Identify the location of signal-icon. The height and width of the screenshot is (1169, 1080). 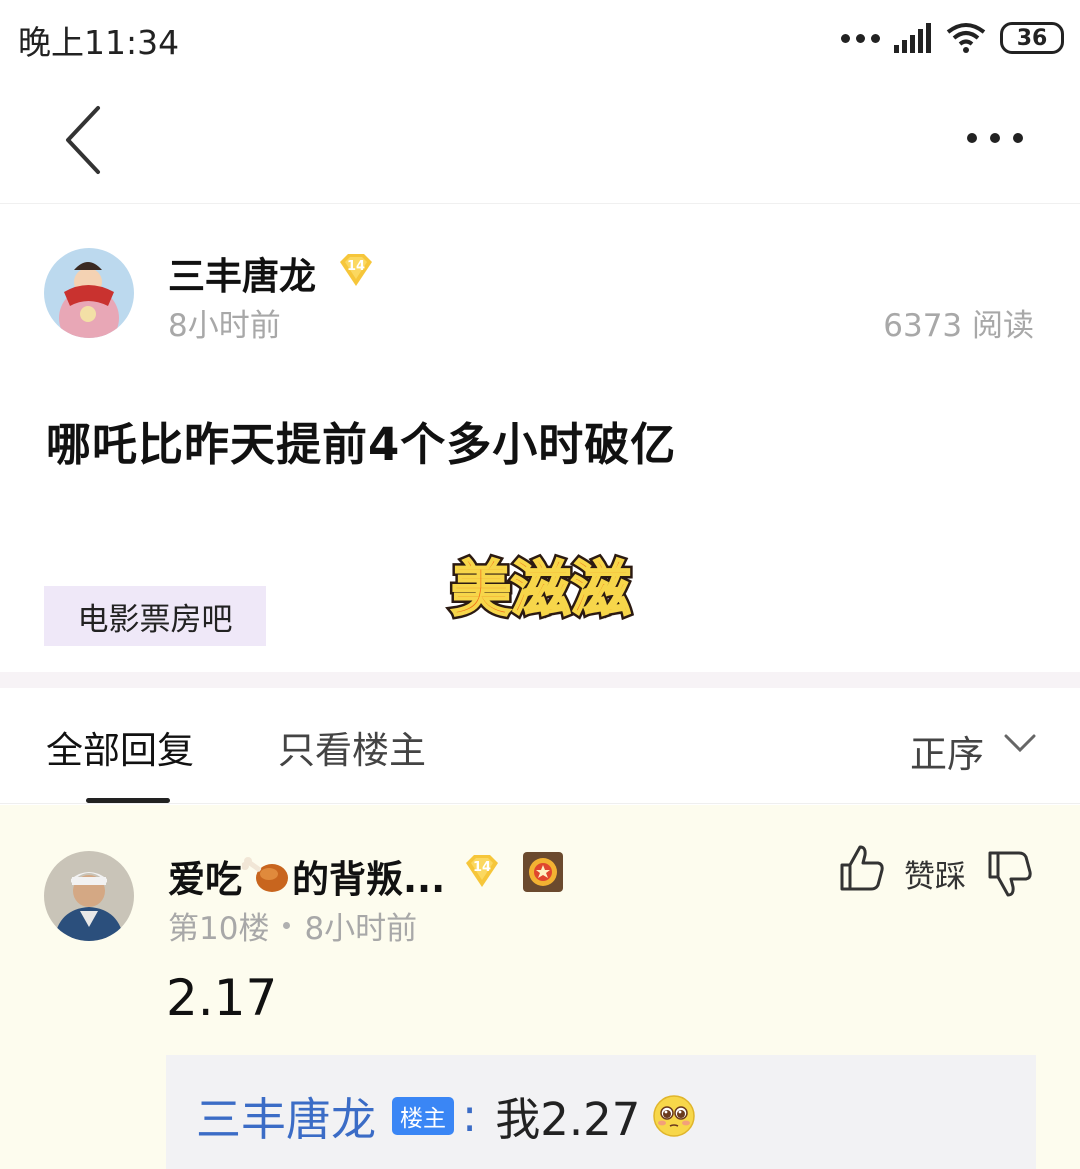
(912, 38).